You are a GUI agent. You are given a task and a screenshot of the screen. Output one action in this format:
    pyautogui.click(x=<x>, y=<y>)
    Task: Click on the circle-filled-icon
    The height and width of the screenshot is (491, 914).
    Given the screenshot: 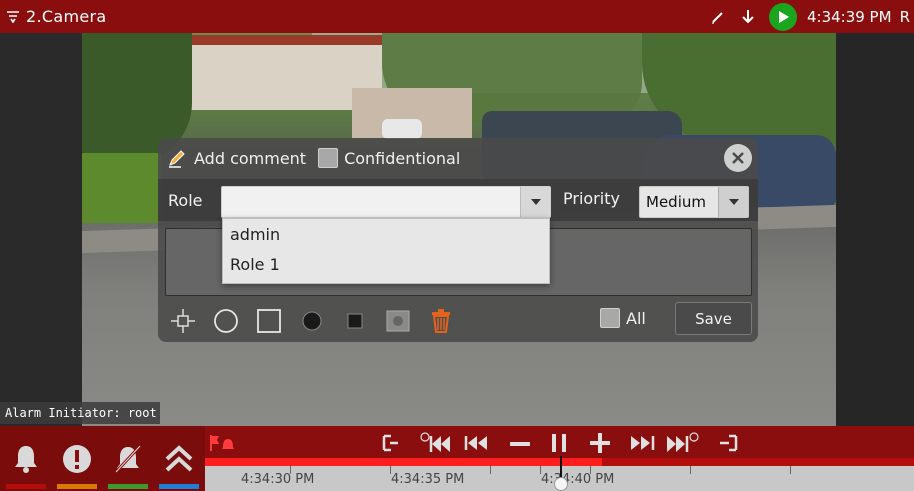 What is the action you would take?
    pyautogui.click(x=312, y=321)
    